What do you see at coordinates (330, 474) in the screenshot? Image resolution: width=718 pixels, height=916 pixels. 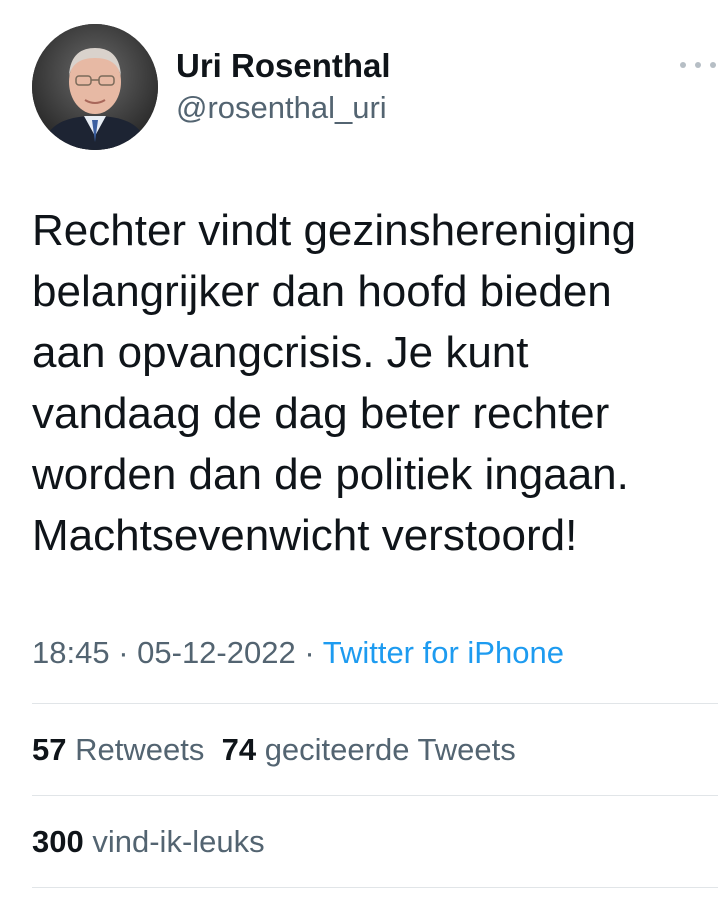 I see `tweet-text-line: worden dan de politiek ingaan.` at bounding box center [330, 474].